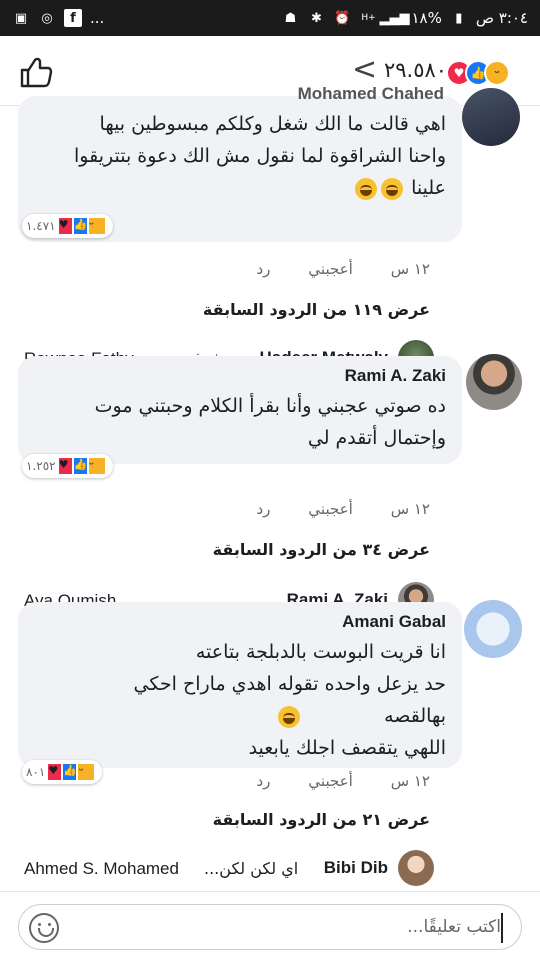 This screenshot has width=540, height=960. Describe the element at coordinates (426, 18) in the screenshot. I see `battery-percent: ١٨%` at that location.